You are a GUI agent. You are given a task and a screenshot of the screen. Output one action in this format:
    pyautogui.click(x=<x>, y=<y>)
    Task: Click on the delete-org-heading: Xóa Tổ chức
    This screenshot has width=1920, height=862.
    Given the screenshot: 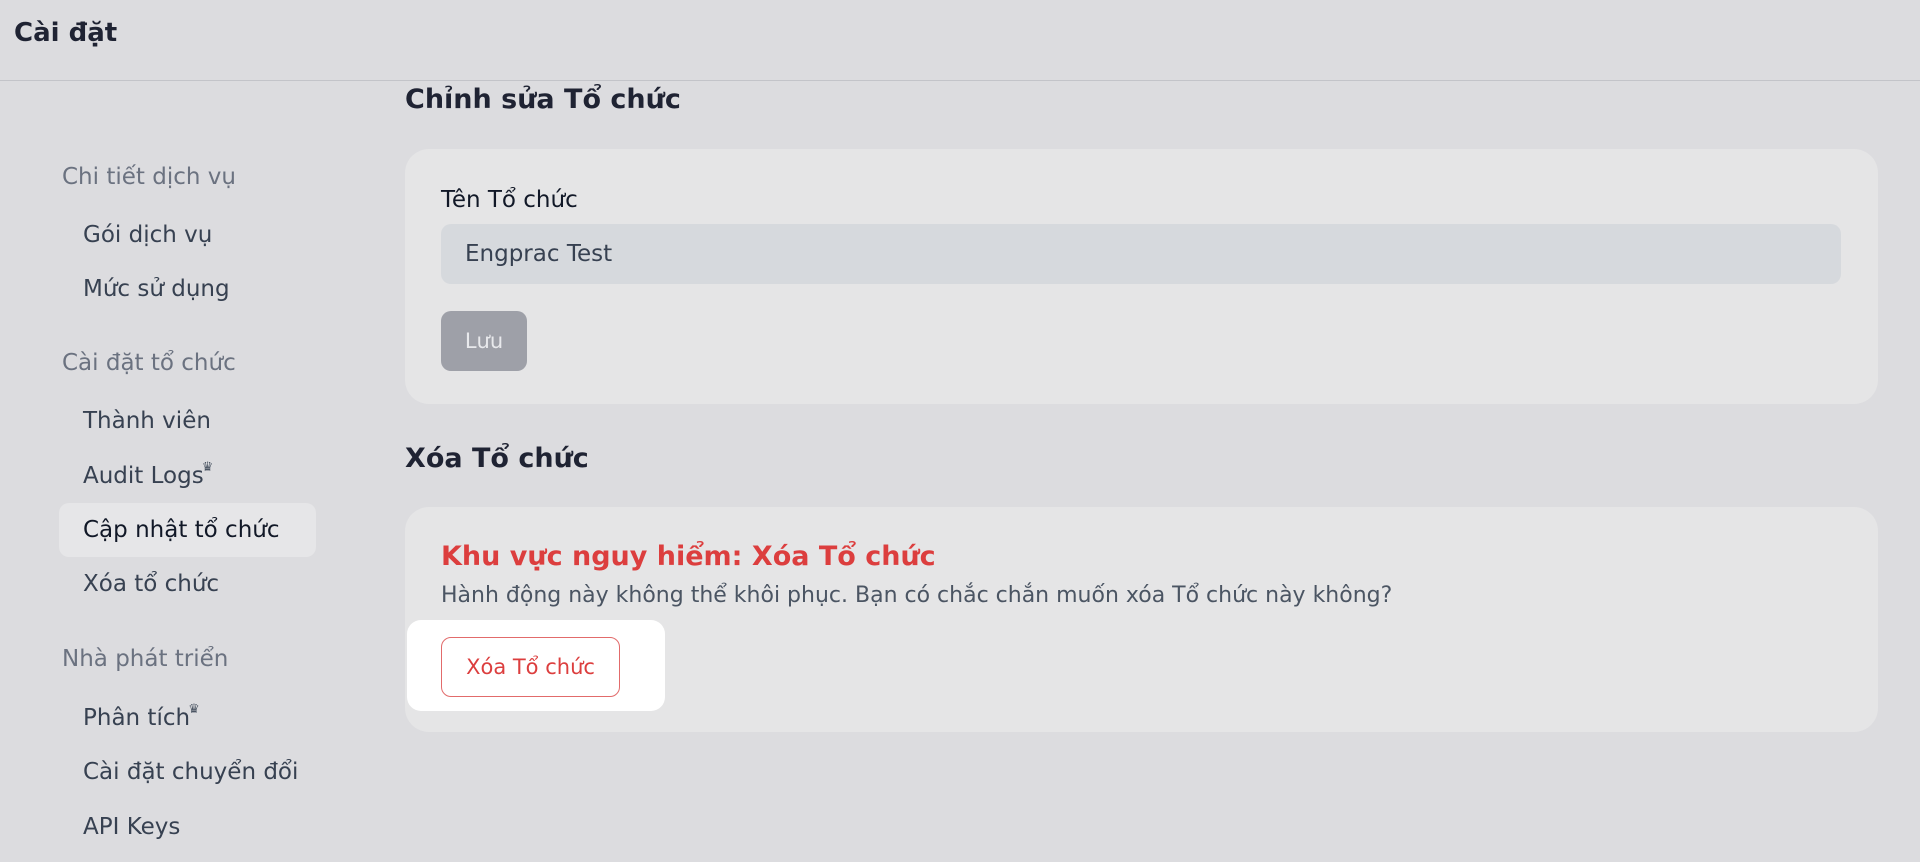 What is the action you would take?
    pyautogui.click(x=497, y=458)
    